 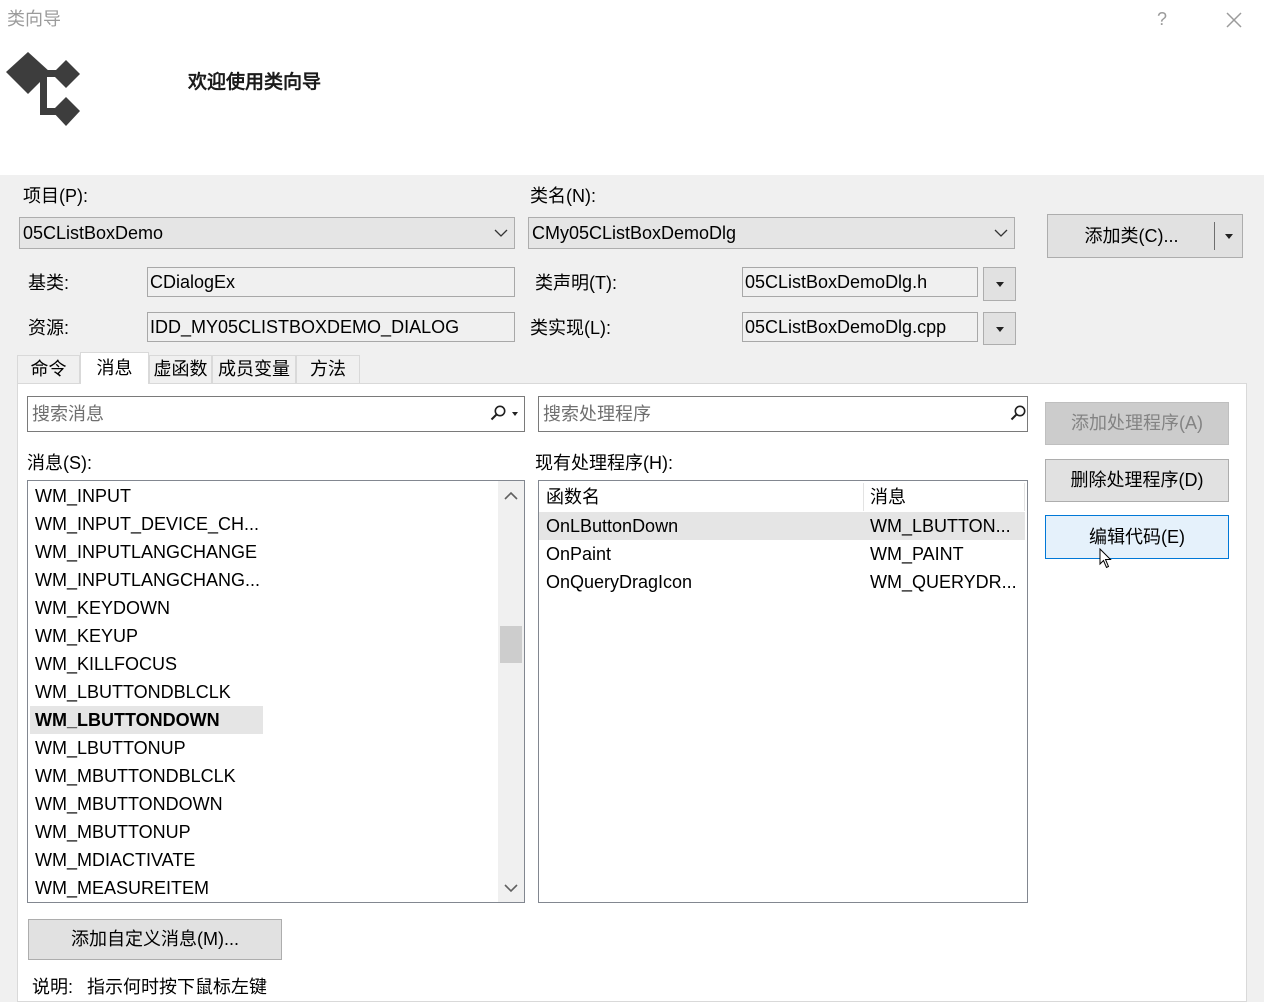 What do you see at coordinates (1162, 19) in the screenshot?
I see `help-button: ?` at bounding box center [1162, 19].